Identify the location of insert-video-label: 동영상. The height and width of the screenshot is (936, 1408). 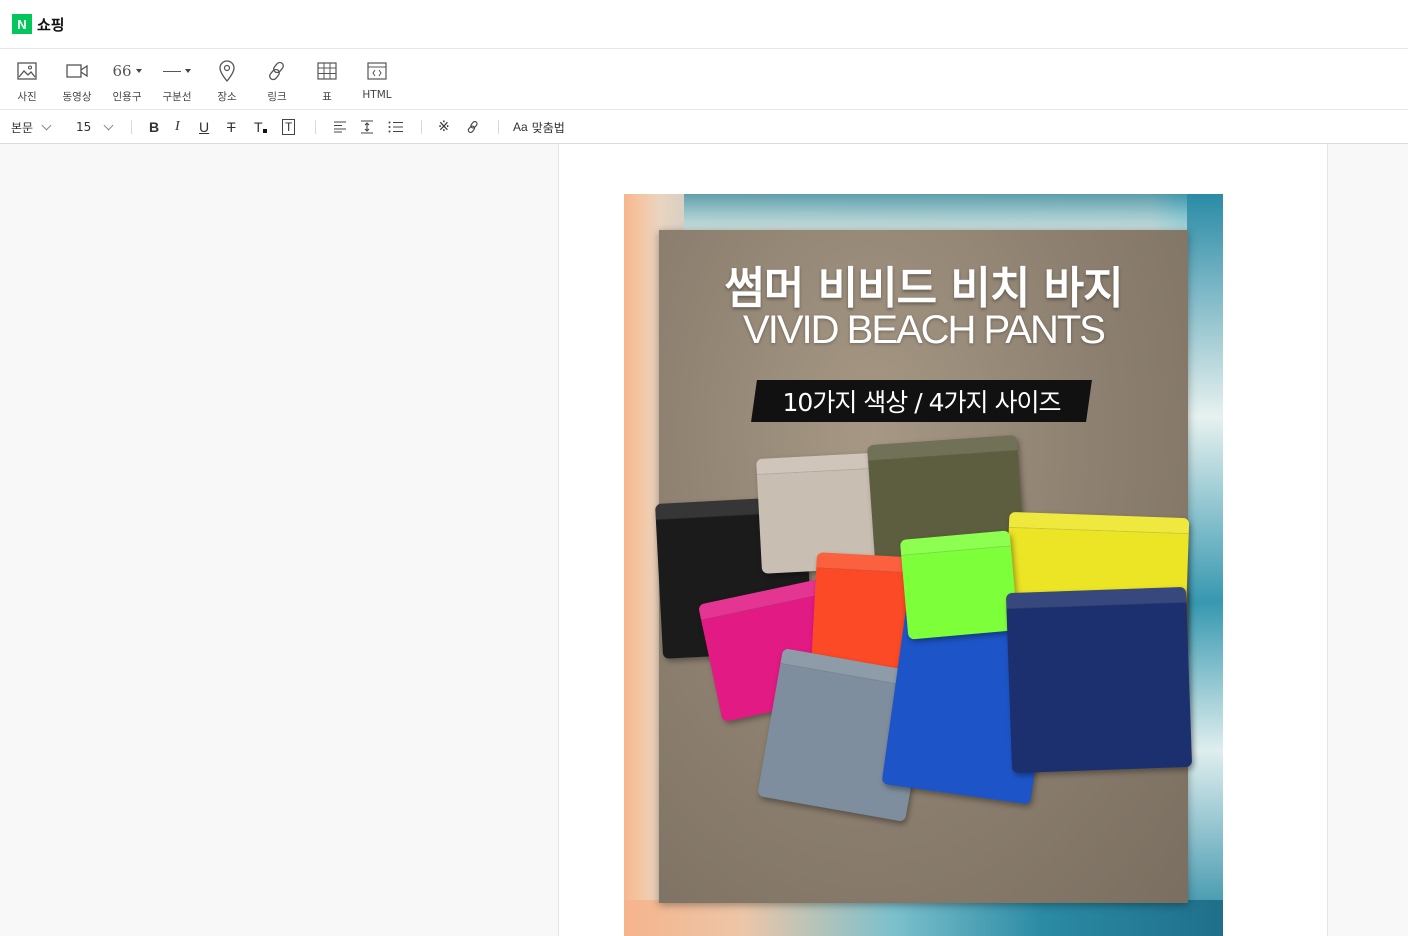
(77, 97).